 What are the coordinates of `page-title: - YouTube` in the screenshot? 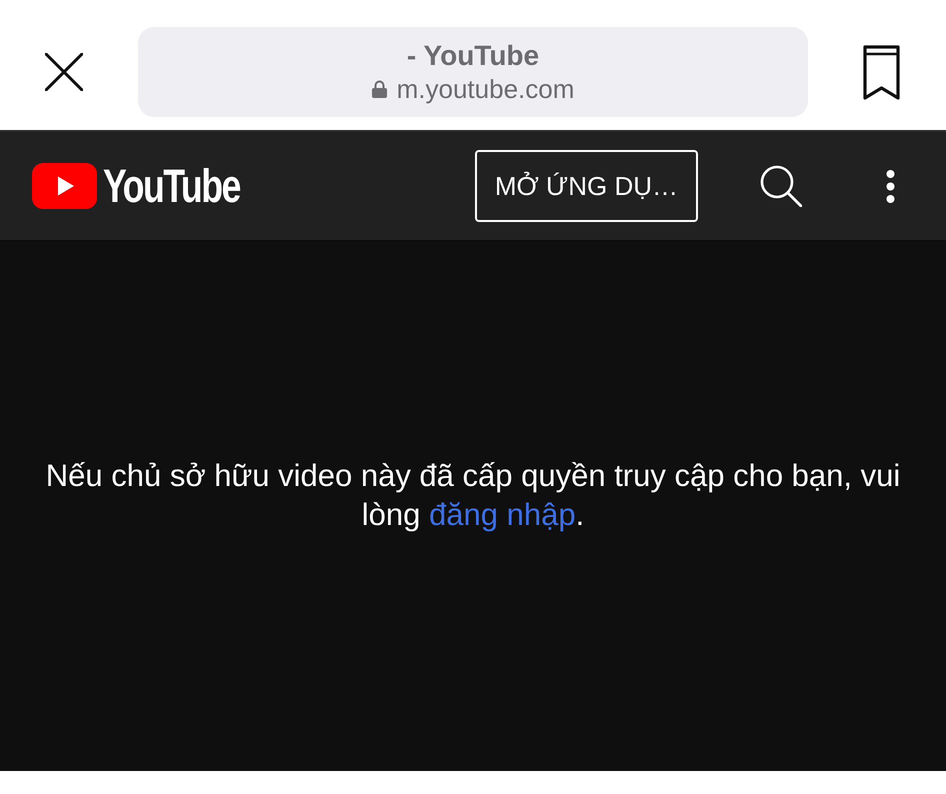 It's located at (473, 56).